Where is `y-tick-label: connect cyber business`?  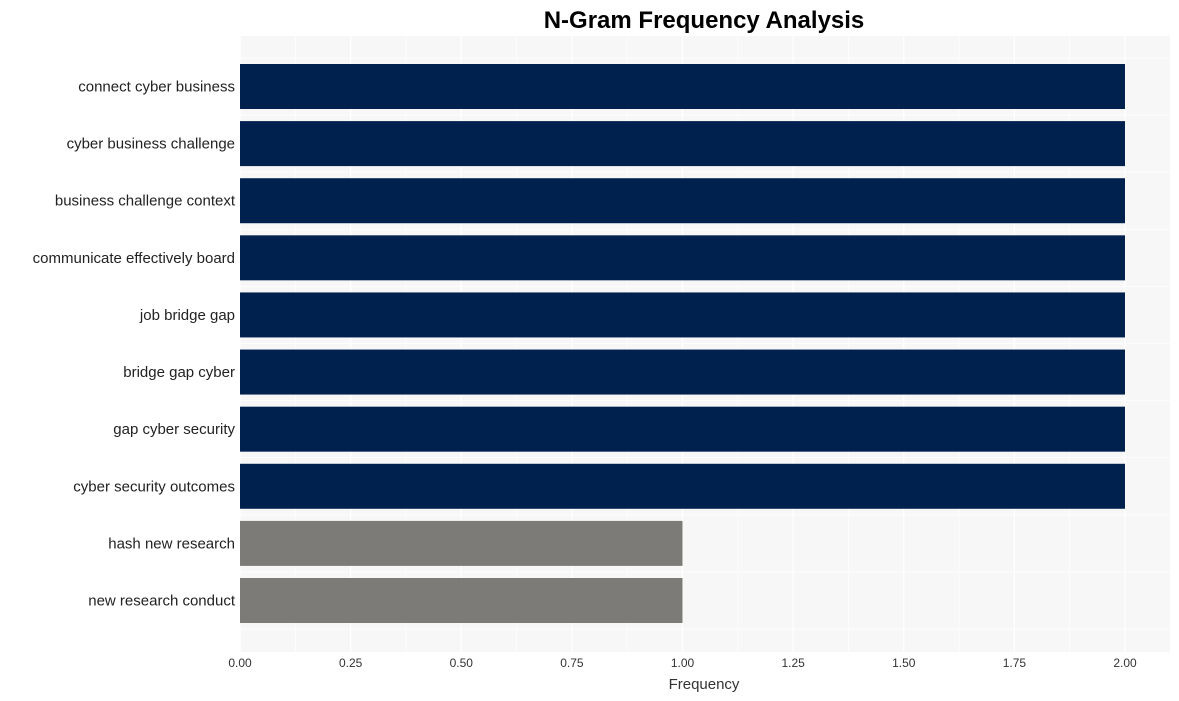 y-tick-label: connect cyber business is located at coordinates (156, 87).